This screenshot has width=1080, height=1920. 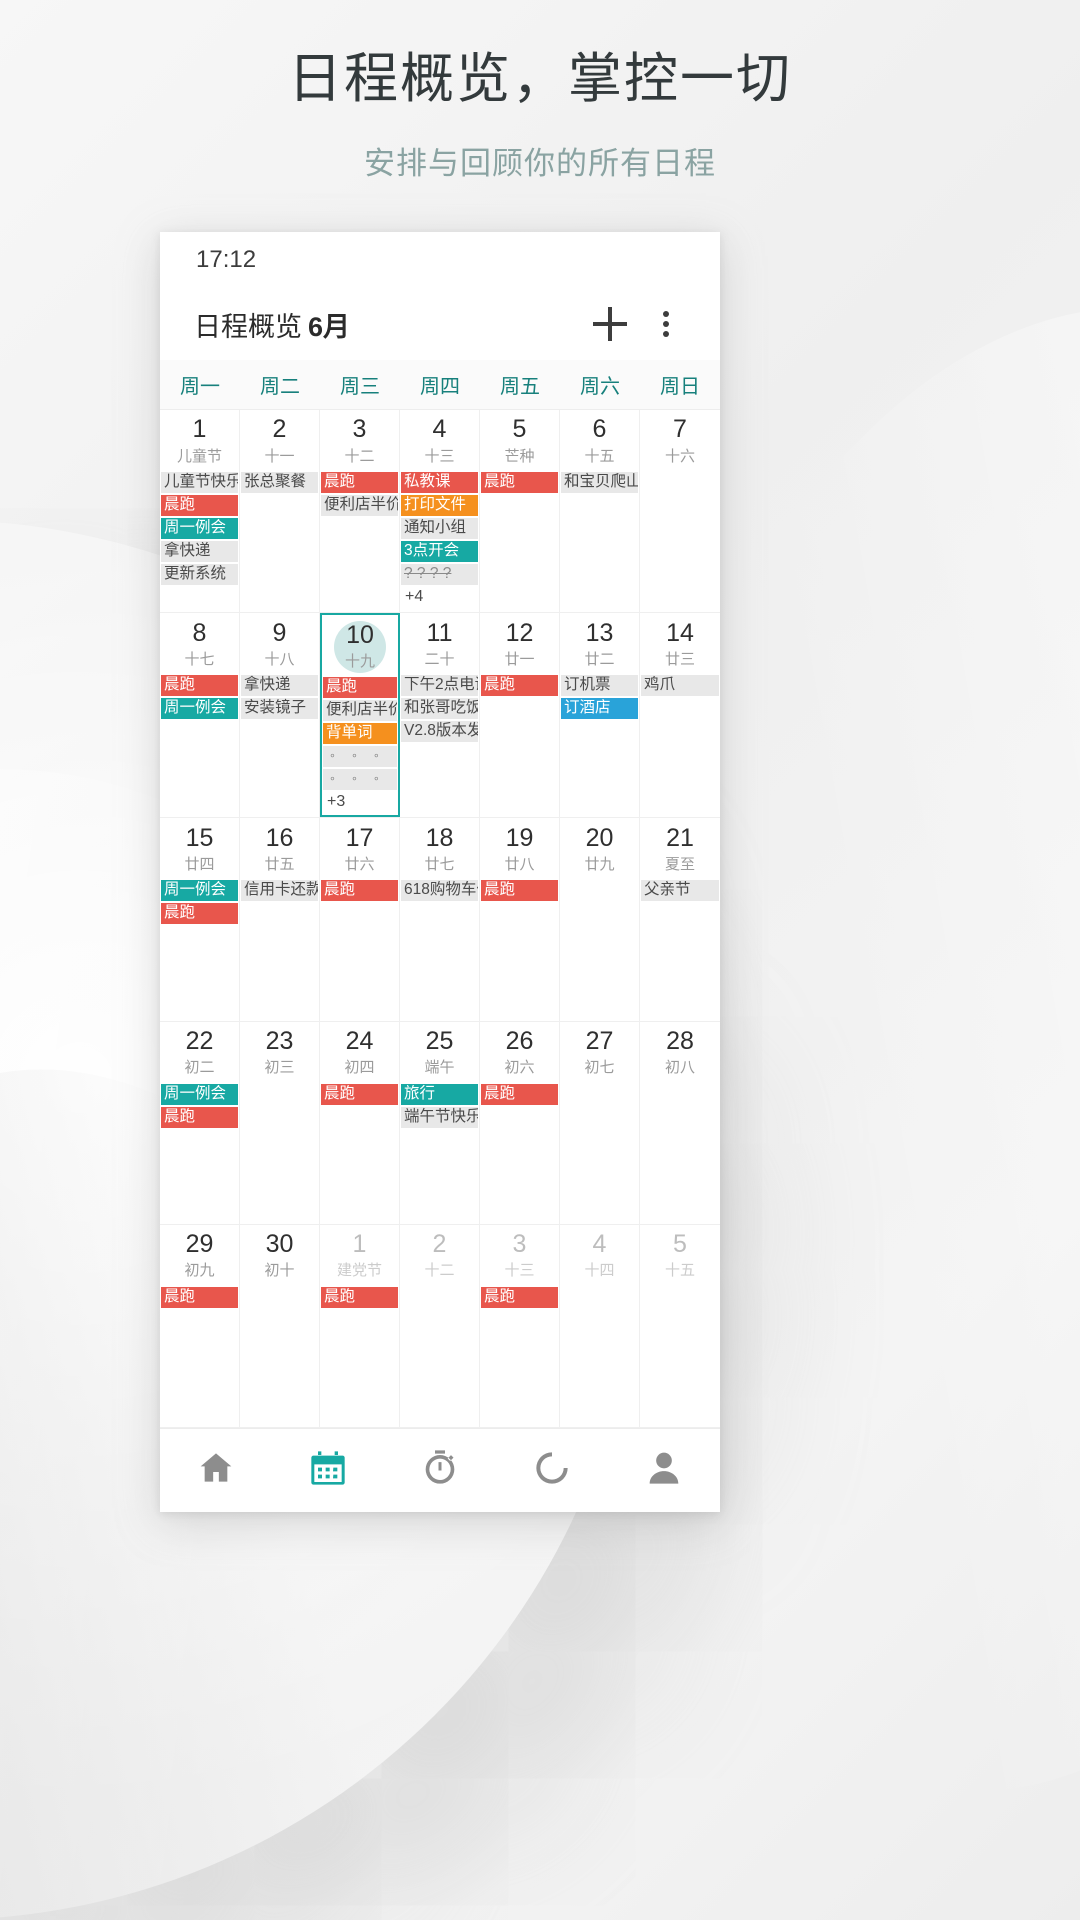 I want to click on calendar-day-cell: 23 初三, so click(x=280, y=1122).